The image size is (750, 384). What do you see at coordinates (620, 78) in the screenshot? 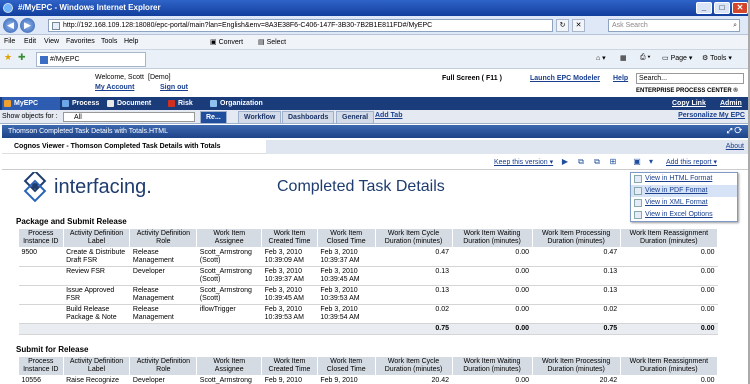
I see `help-link: Help` at bounding box center [620, 78].